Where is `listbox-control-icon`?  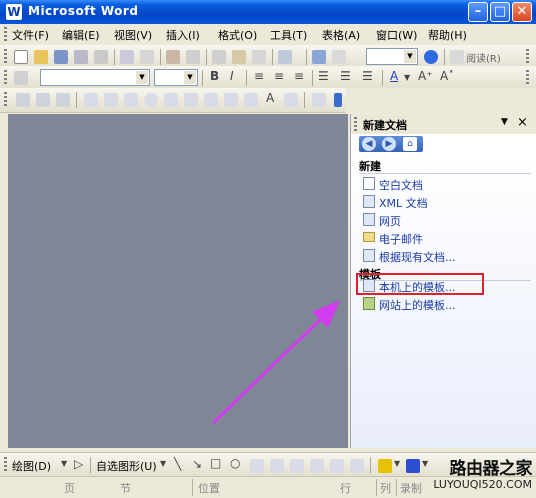 listbox-control-icon is located at coordinates (171, 100).